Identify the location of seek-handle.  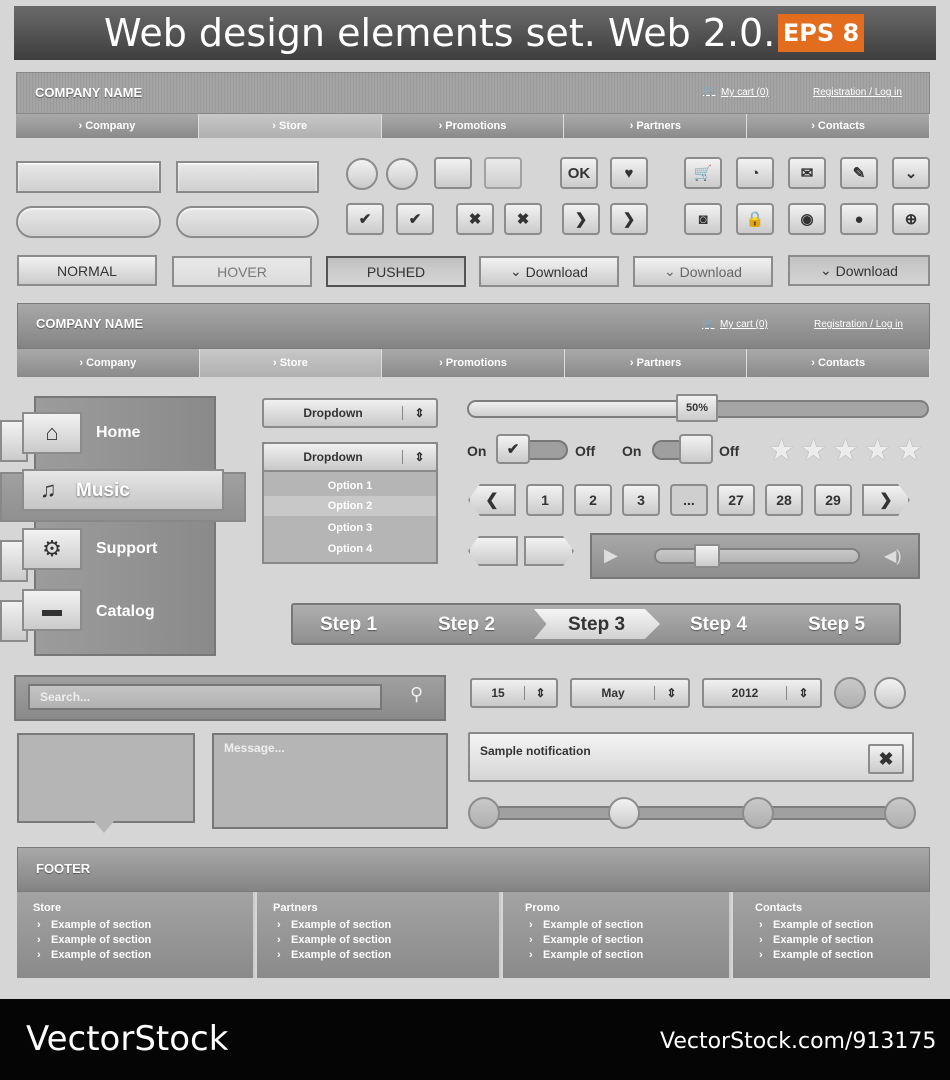
(707, 556).